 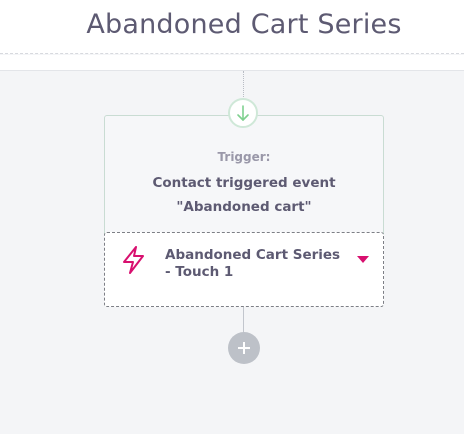 What do you see at coordinates (244, 195) in the screenshot?
I see `trigger-description: Contact triggered event "Abandoned cart"` at bounding box center [244, 195].